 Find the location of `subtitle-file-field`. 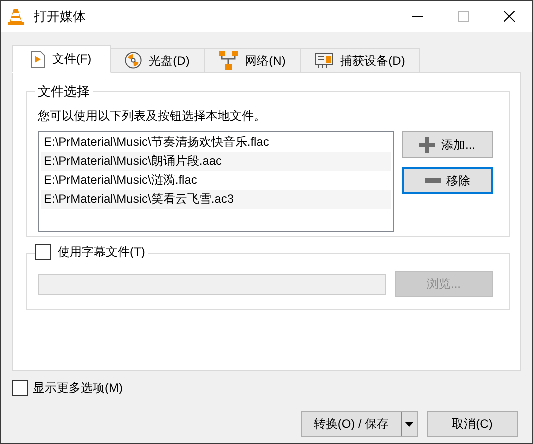

subtitle-file-field is located at coordinates (212, 284).